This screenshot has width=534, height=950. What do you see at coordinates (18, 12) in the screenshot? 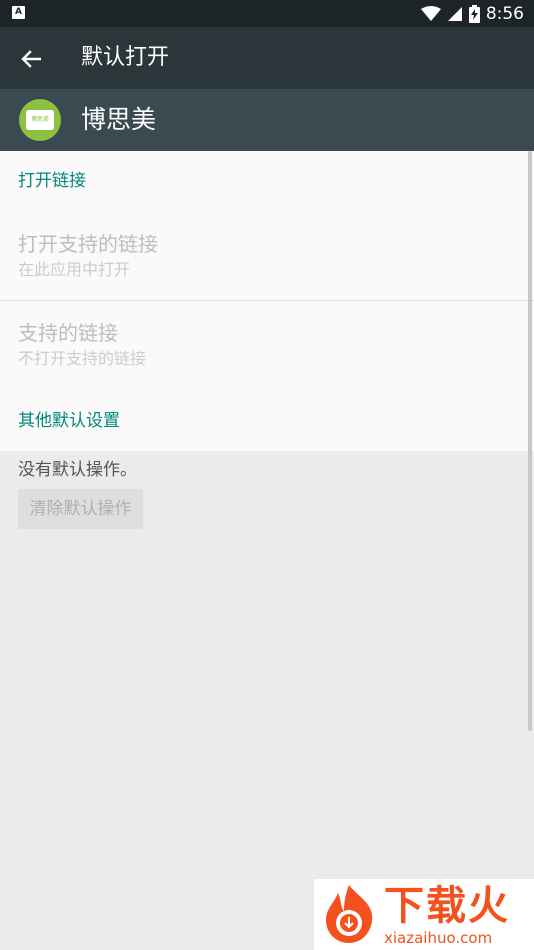
I see `notification-a-icon: A` at bounding box center [18, 12].